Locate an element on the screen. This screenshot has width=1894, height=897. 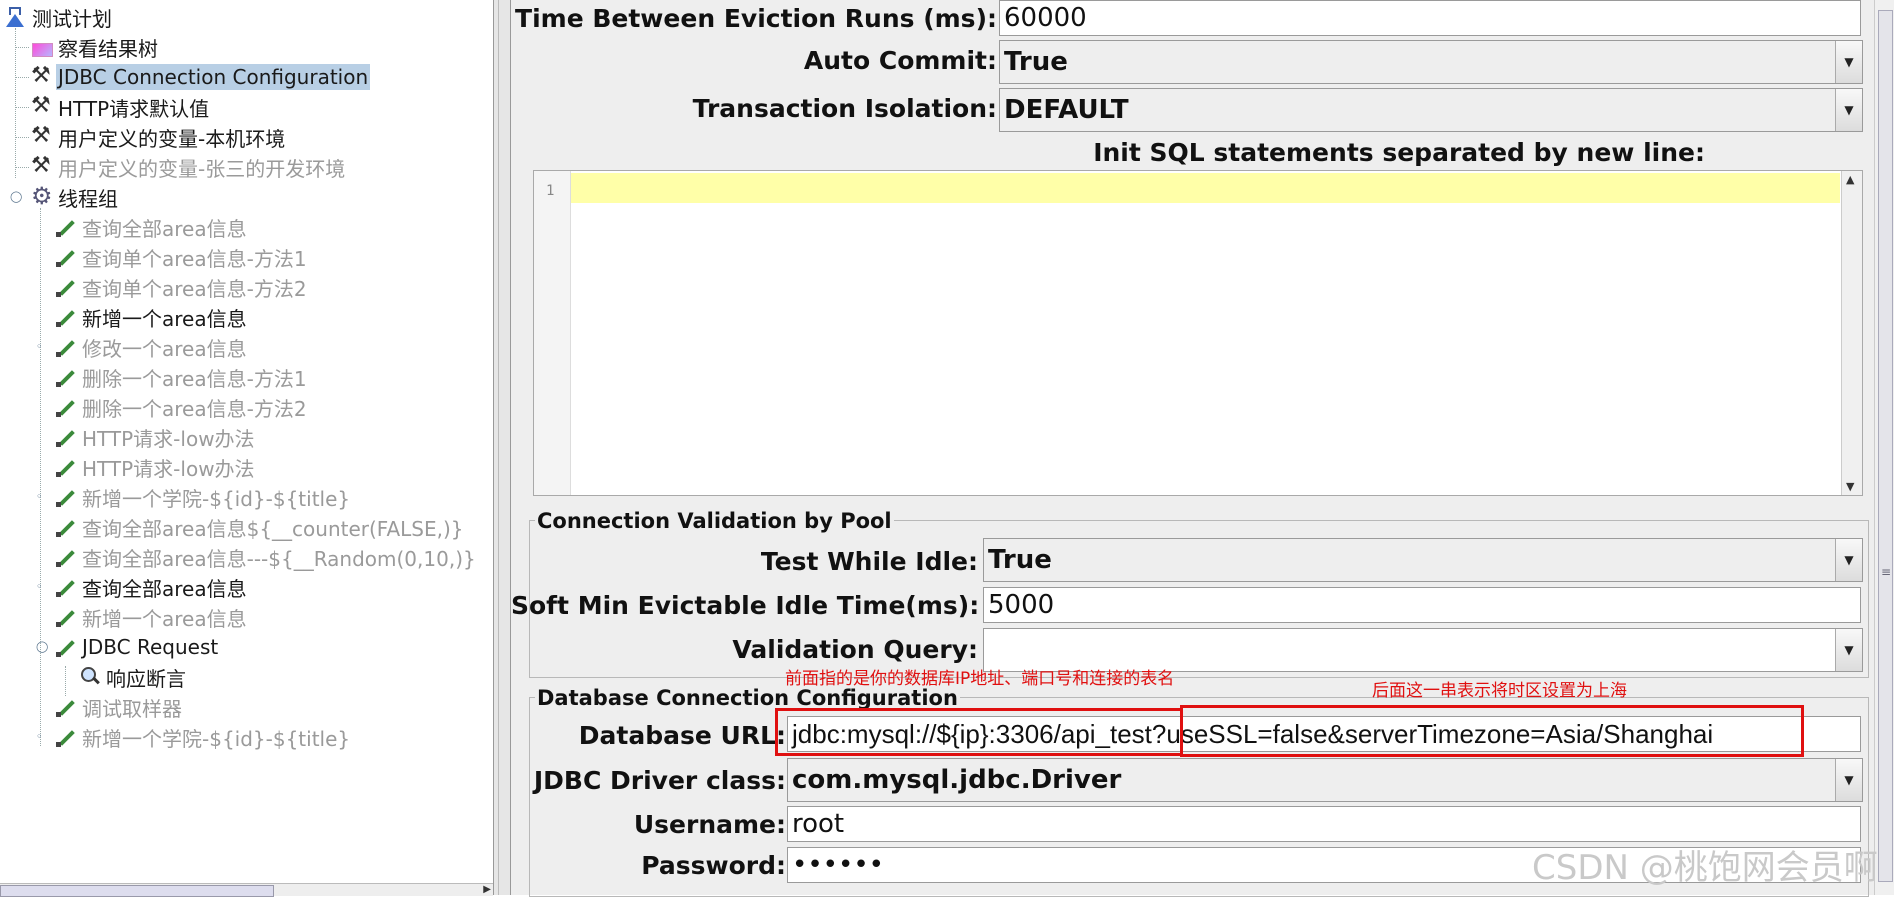
sql-vertical-scrollbar: ▲ ▼ is located at coordinates (1851, 333).